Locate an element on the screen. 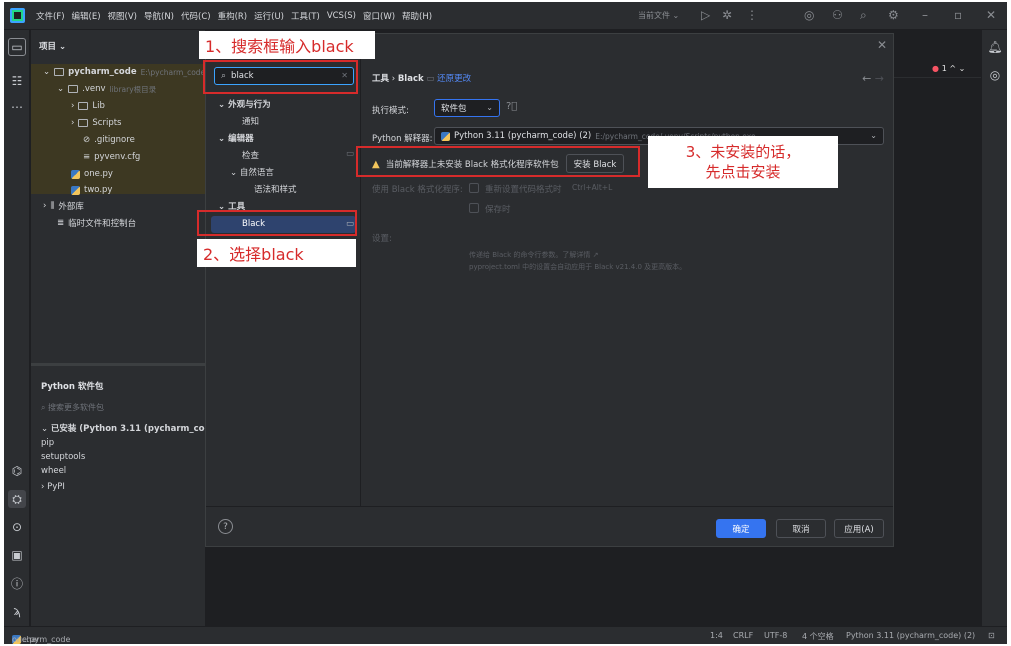  services-icon: ⊙ is located at coordinates (17, 527).